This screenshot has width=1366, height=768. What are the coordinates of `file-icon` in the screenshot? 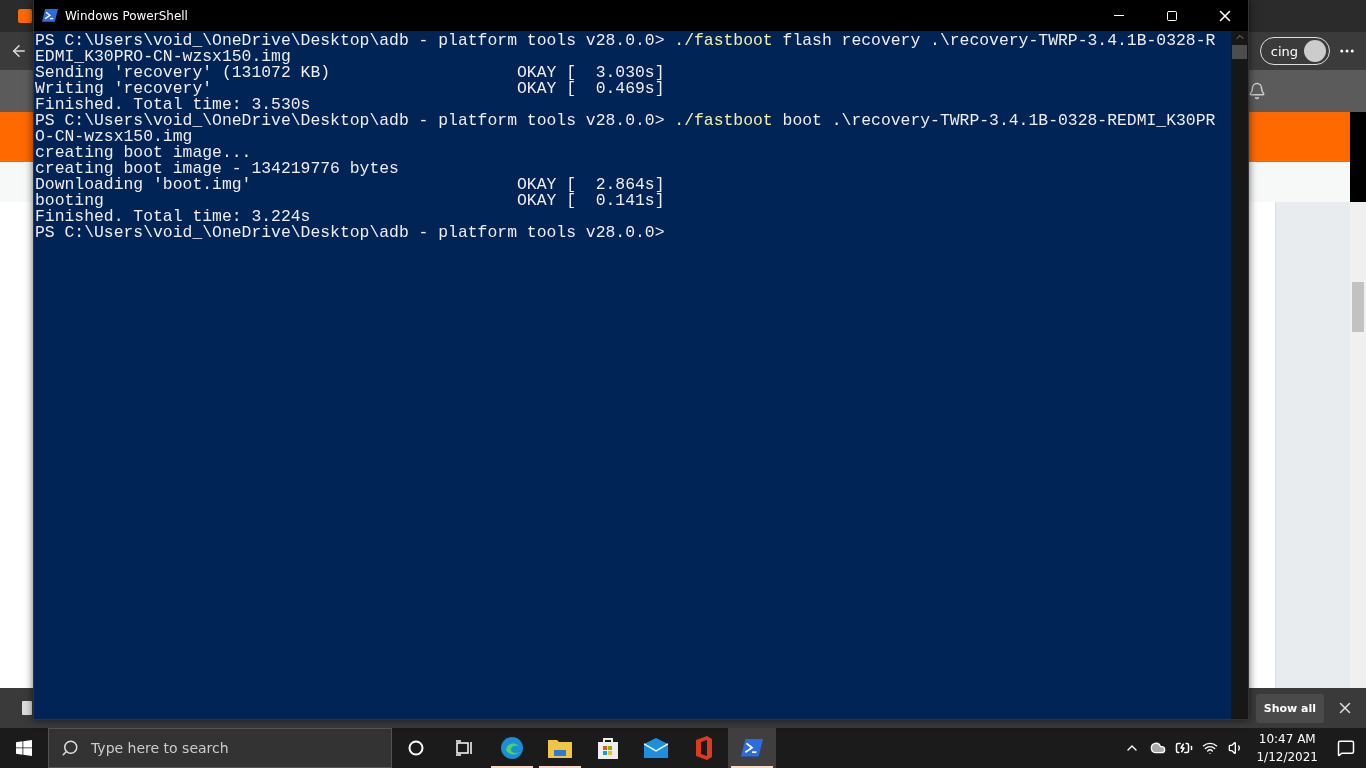 It's located at (27, 708).